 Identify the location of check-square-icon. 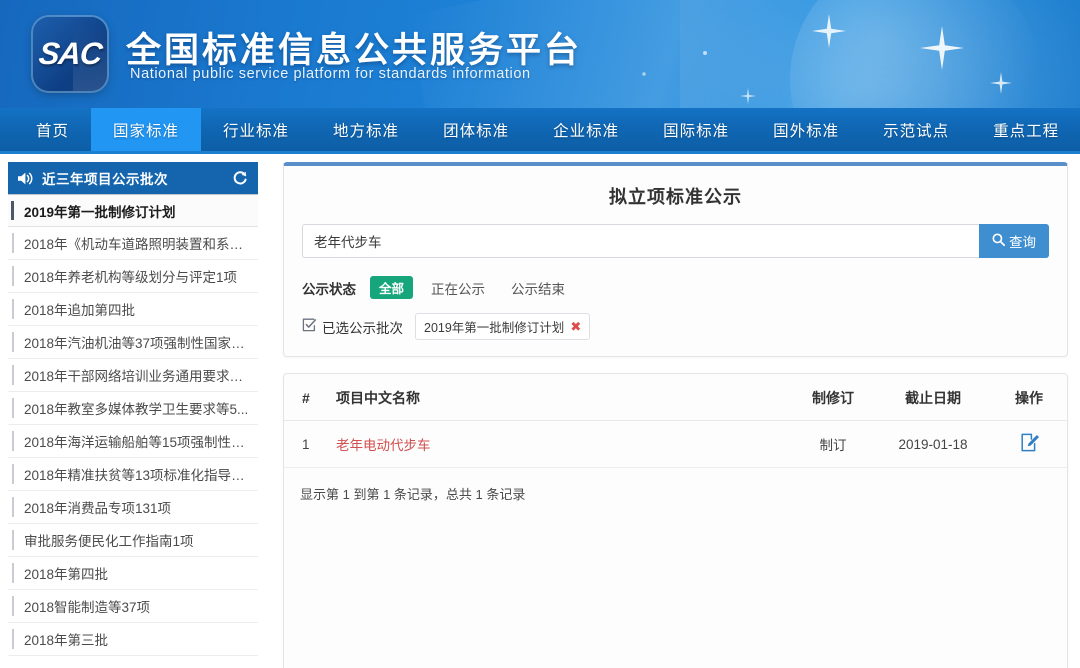
(309, 326).